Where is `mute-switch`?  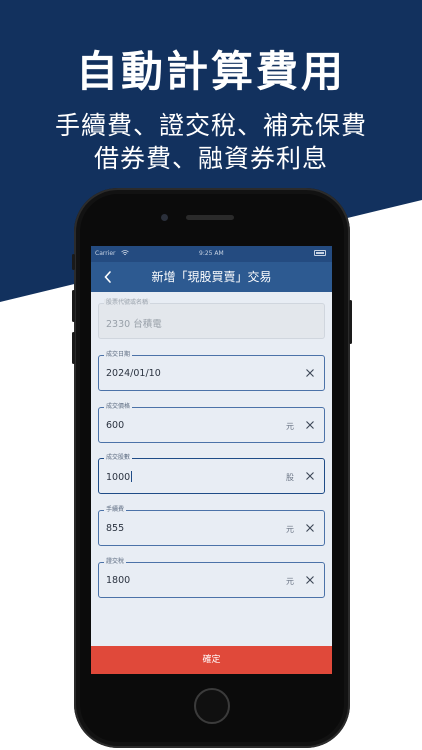
mute-switch is located at coordinates (73, 262).